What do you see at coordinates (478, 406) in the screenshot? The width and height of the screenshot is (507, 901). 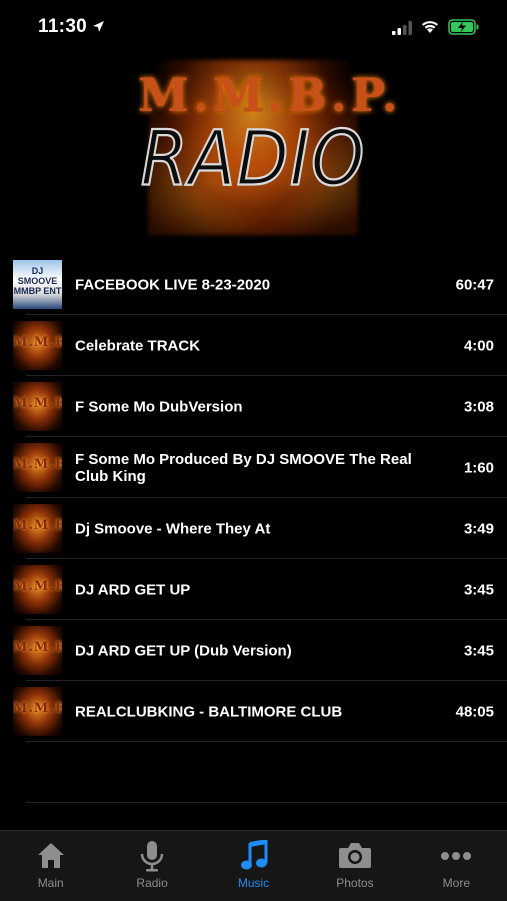 I see `track-duration: 3:08` at bounding box center [478, 406].